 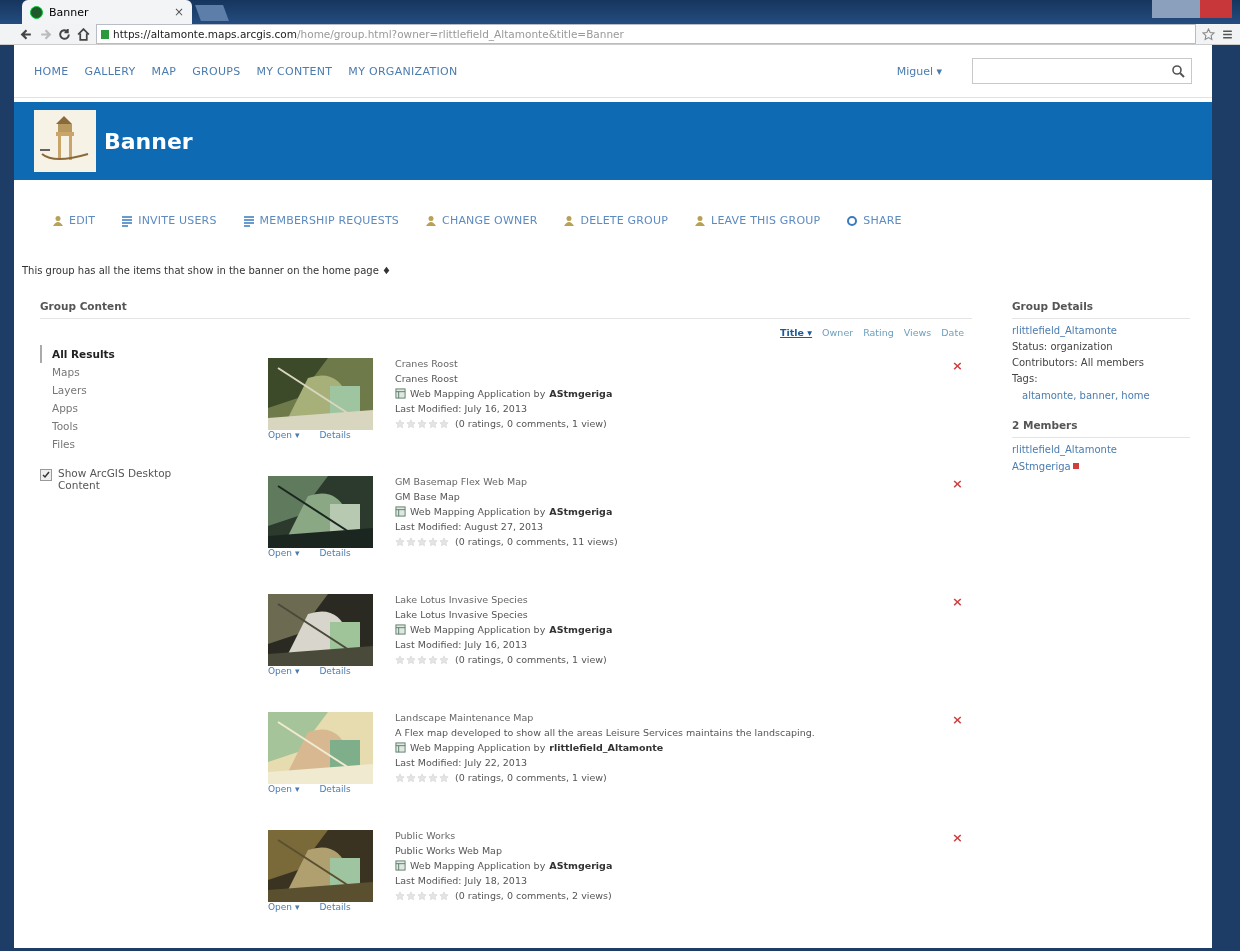 I want to click on item-snippet: GM Base Map, so click(x=428, y=496).